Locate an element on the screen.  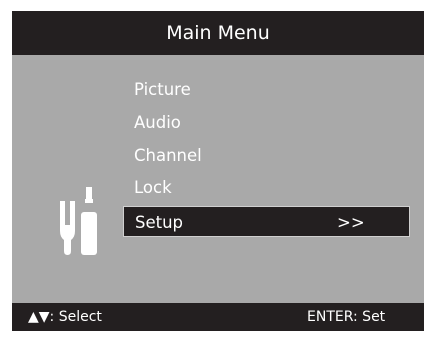
menu-item-picture: Picture is located at coordinates (266, 89).